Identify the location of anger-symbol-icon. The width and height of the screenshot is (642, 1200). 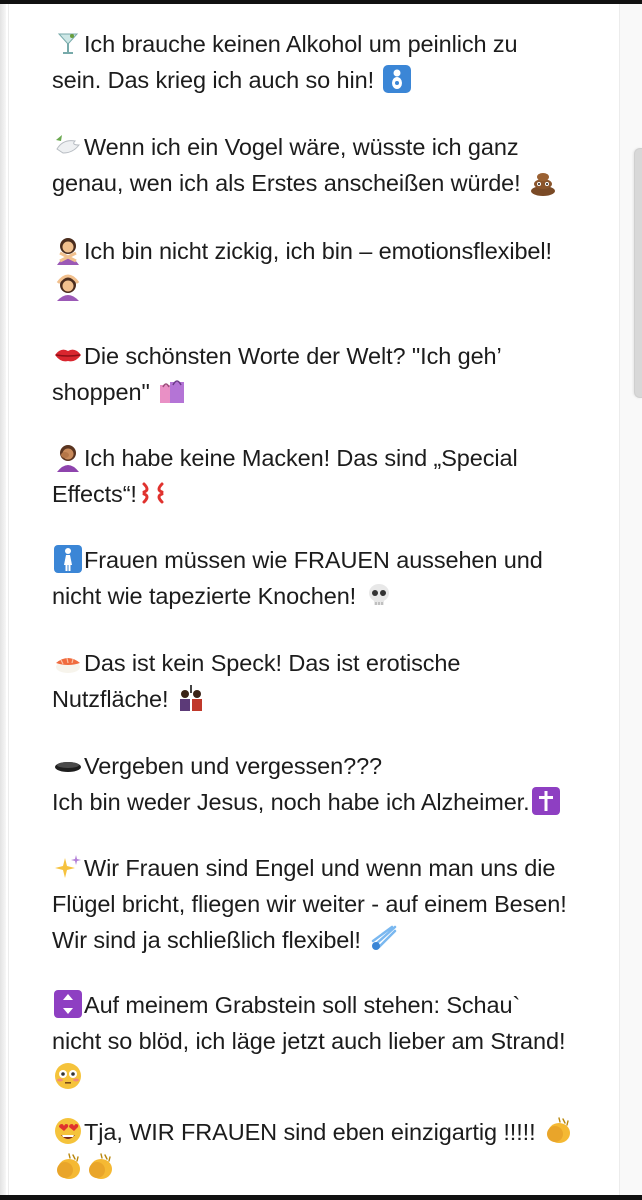
(153, 493).